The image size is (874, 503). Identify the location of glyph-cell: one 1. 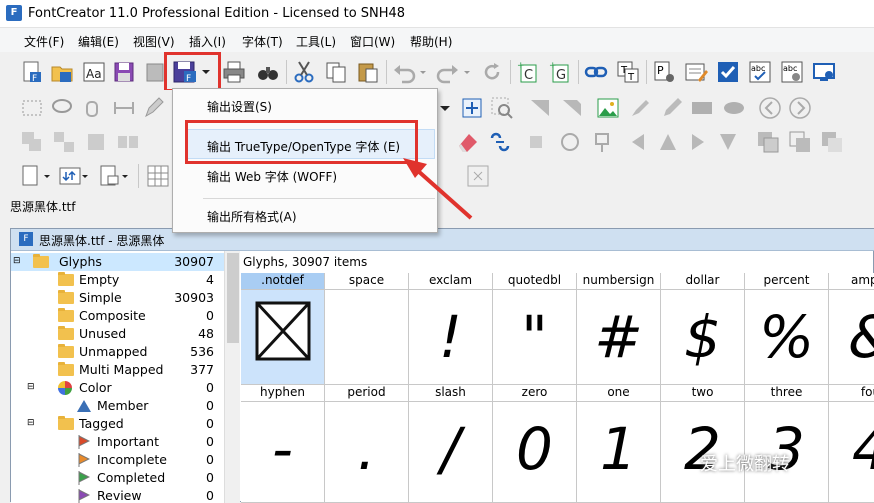
(619, 444).